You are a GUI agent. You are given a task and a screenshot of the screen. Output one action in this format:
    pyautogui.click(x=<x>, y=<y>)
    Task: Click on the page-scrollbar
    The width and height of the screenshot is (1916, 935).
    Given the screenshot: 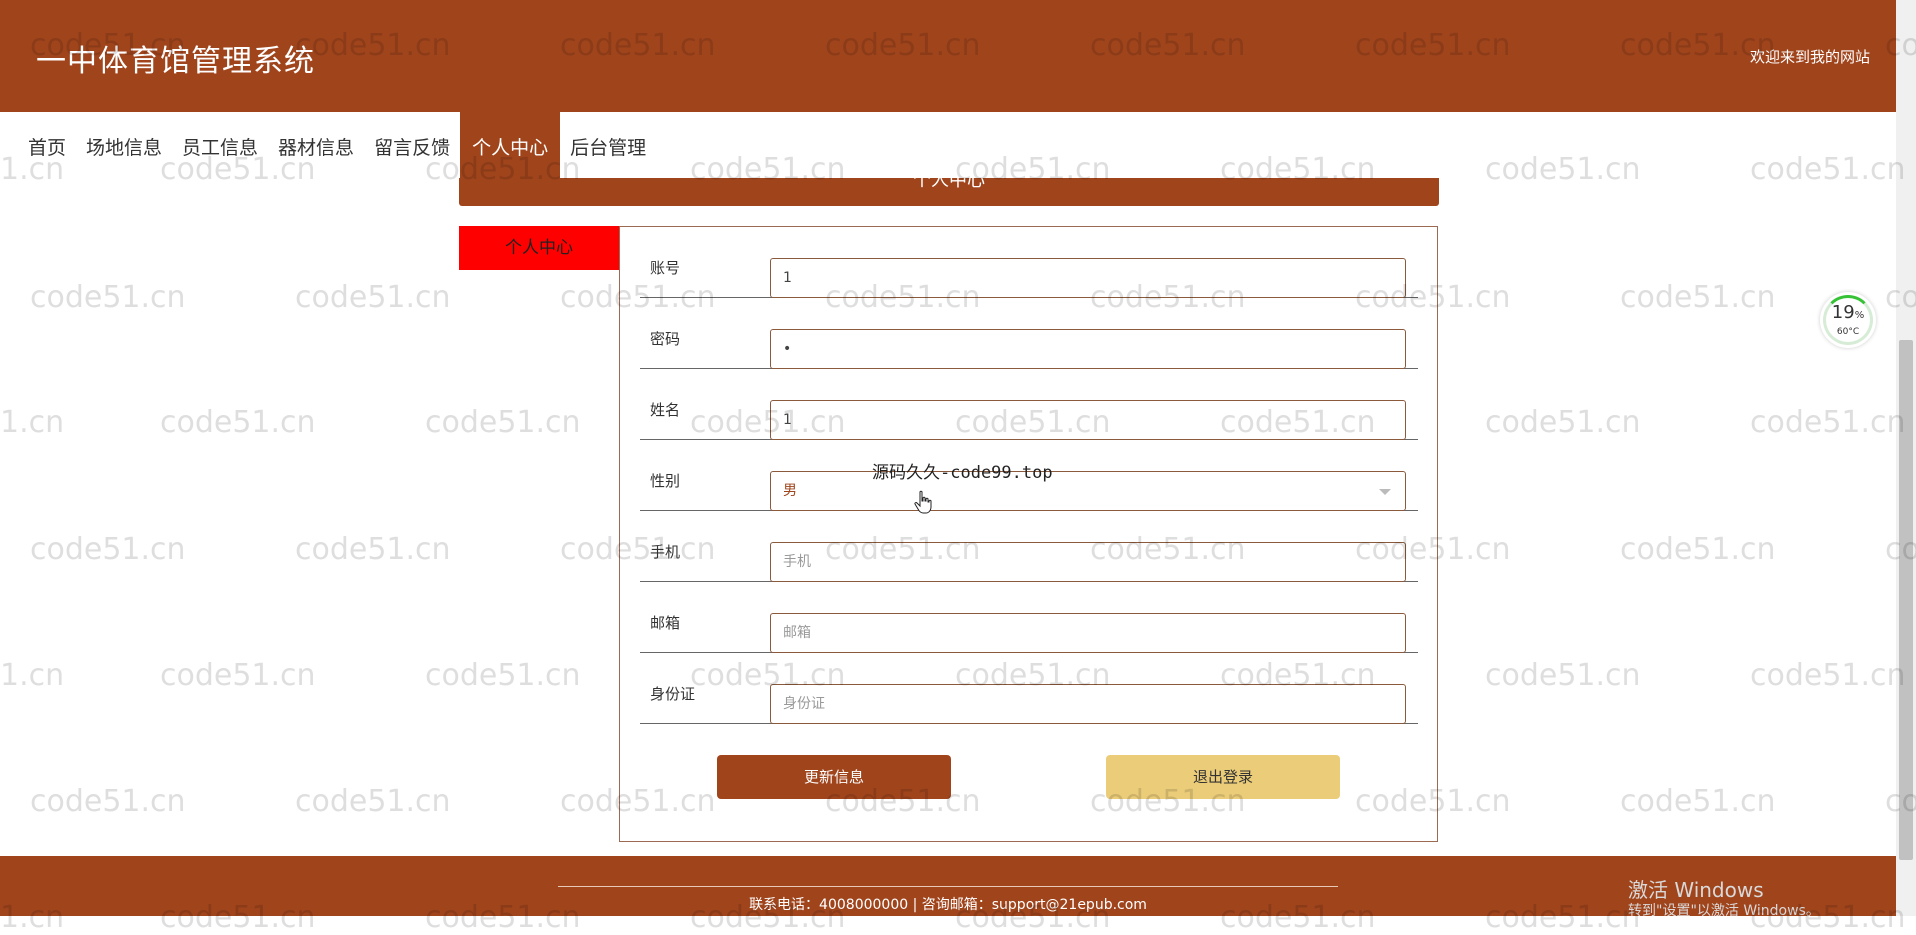 What is the action you would take?
    pyautogui.click(x=1906, y=458)
    